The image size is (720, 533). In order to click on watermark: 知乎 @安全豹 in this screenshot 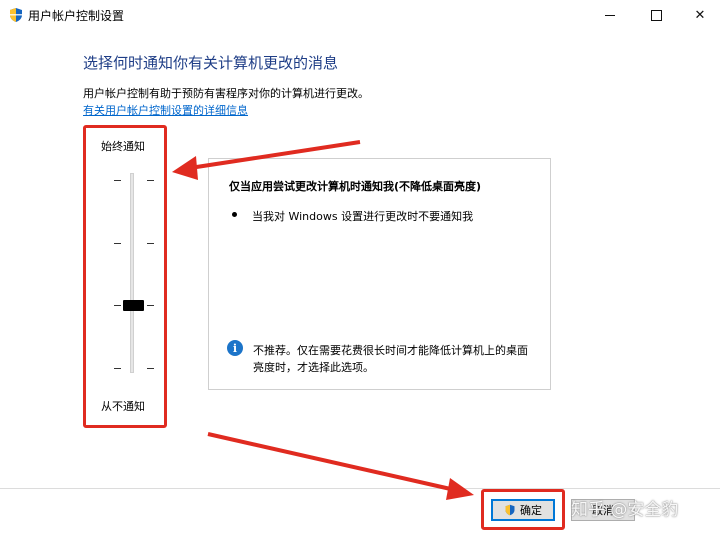, I will do `click(625, 510)`.